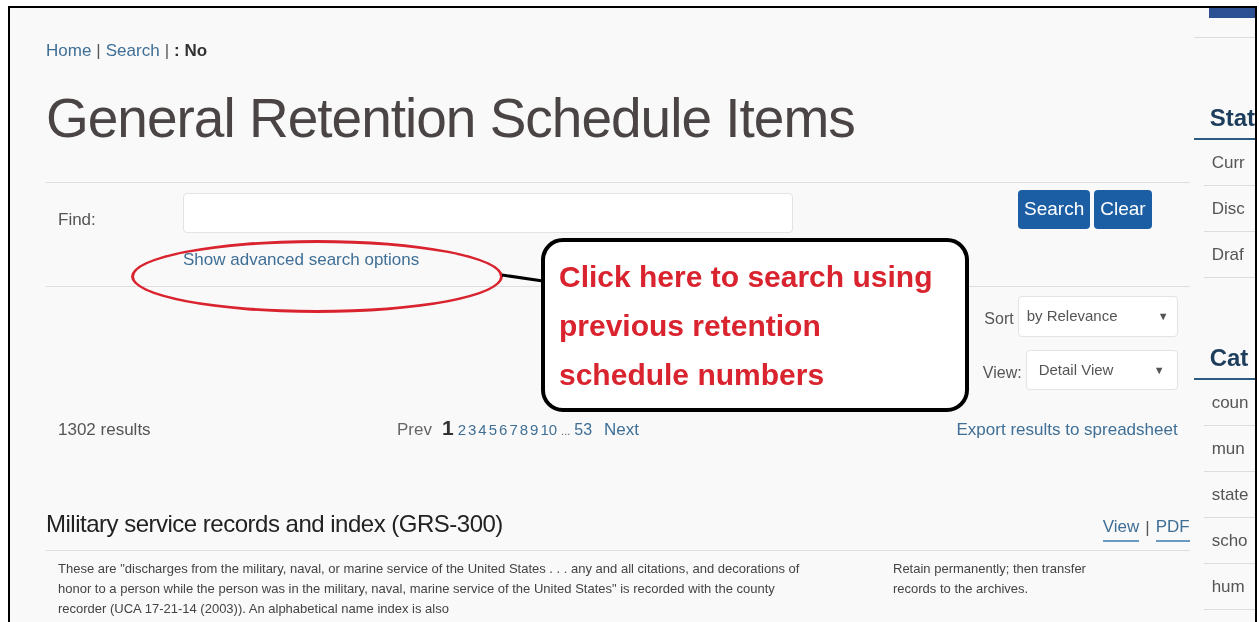 This screenshot has height=622, width=1259. What do you see at coordinates (1229, 495) in the screenshot?
I see `sidebar-item: state` at bounding box center [1229, 495].